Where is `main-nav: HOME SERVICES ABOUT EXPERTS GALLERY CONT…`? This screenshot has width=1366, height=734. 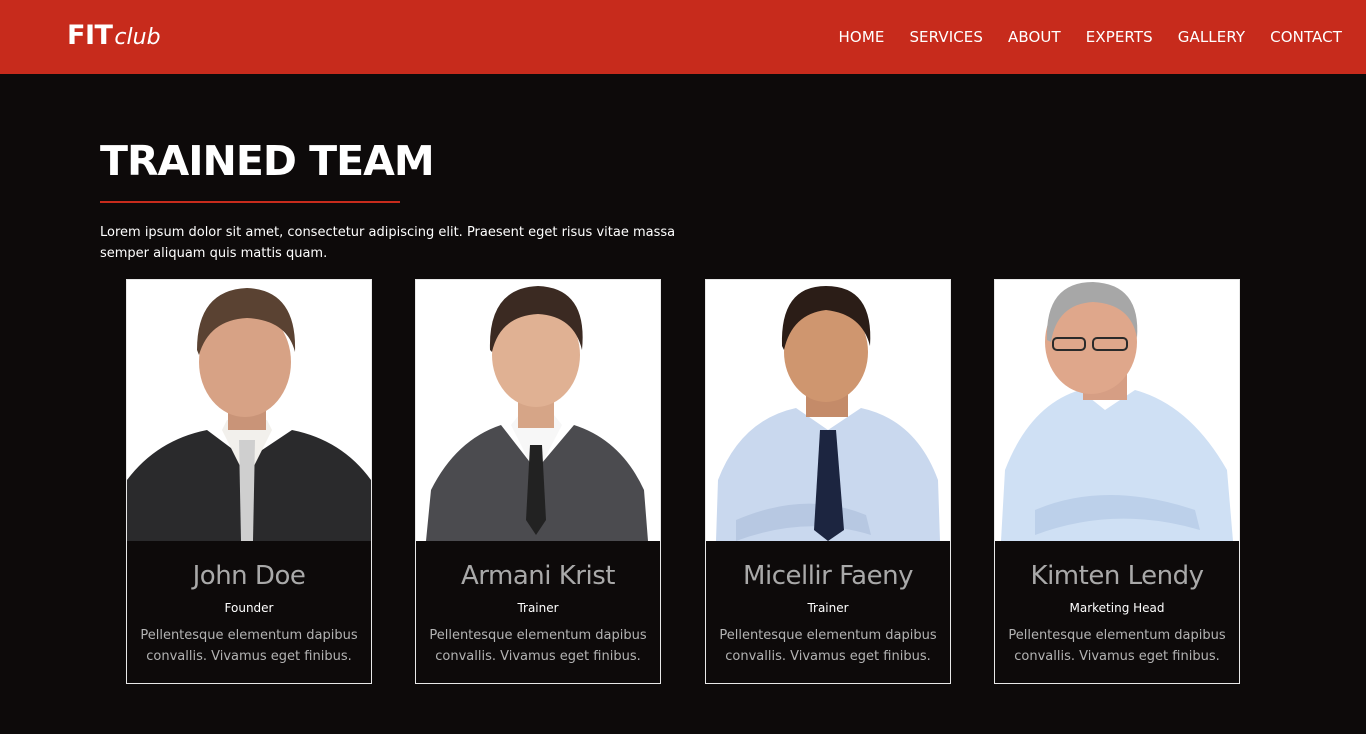
main-nav: HOME SERVICES ABOUT EXPERTS GALLERY CONT… is located at coordinates (1078, 37).